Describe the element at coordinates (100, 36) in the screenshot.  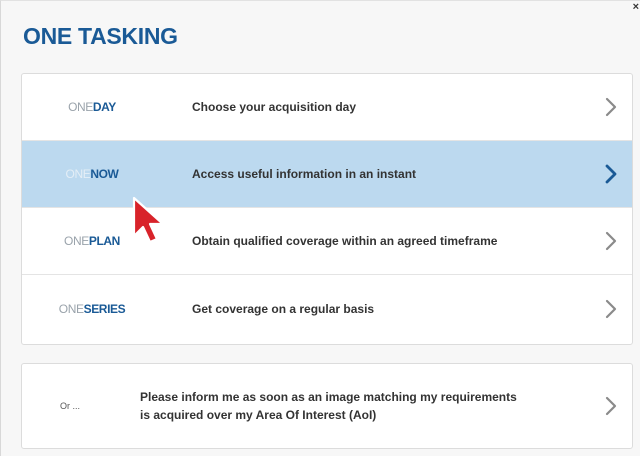
I see `modal-title: ONE TASKING` at that location.